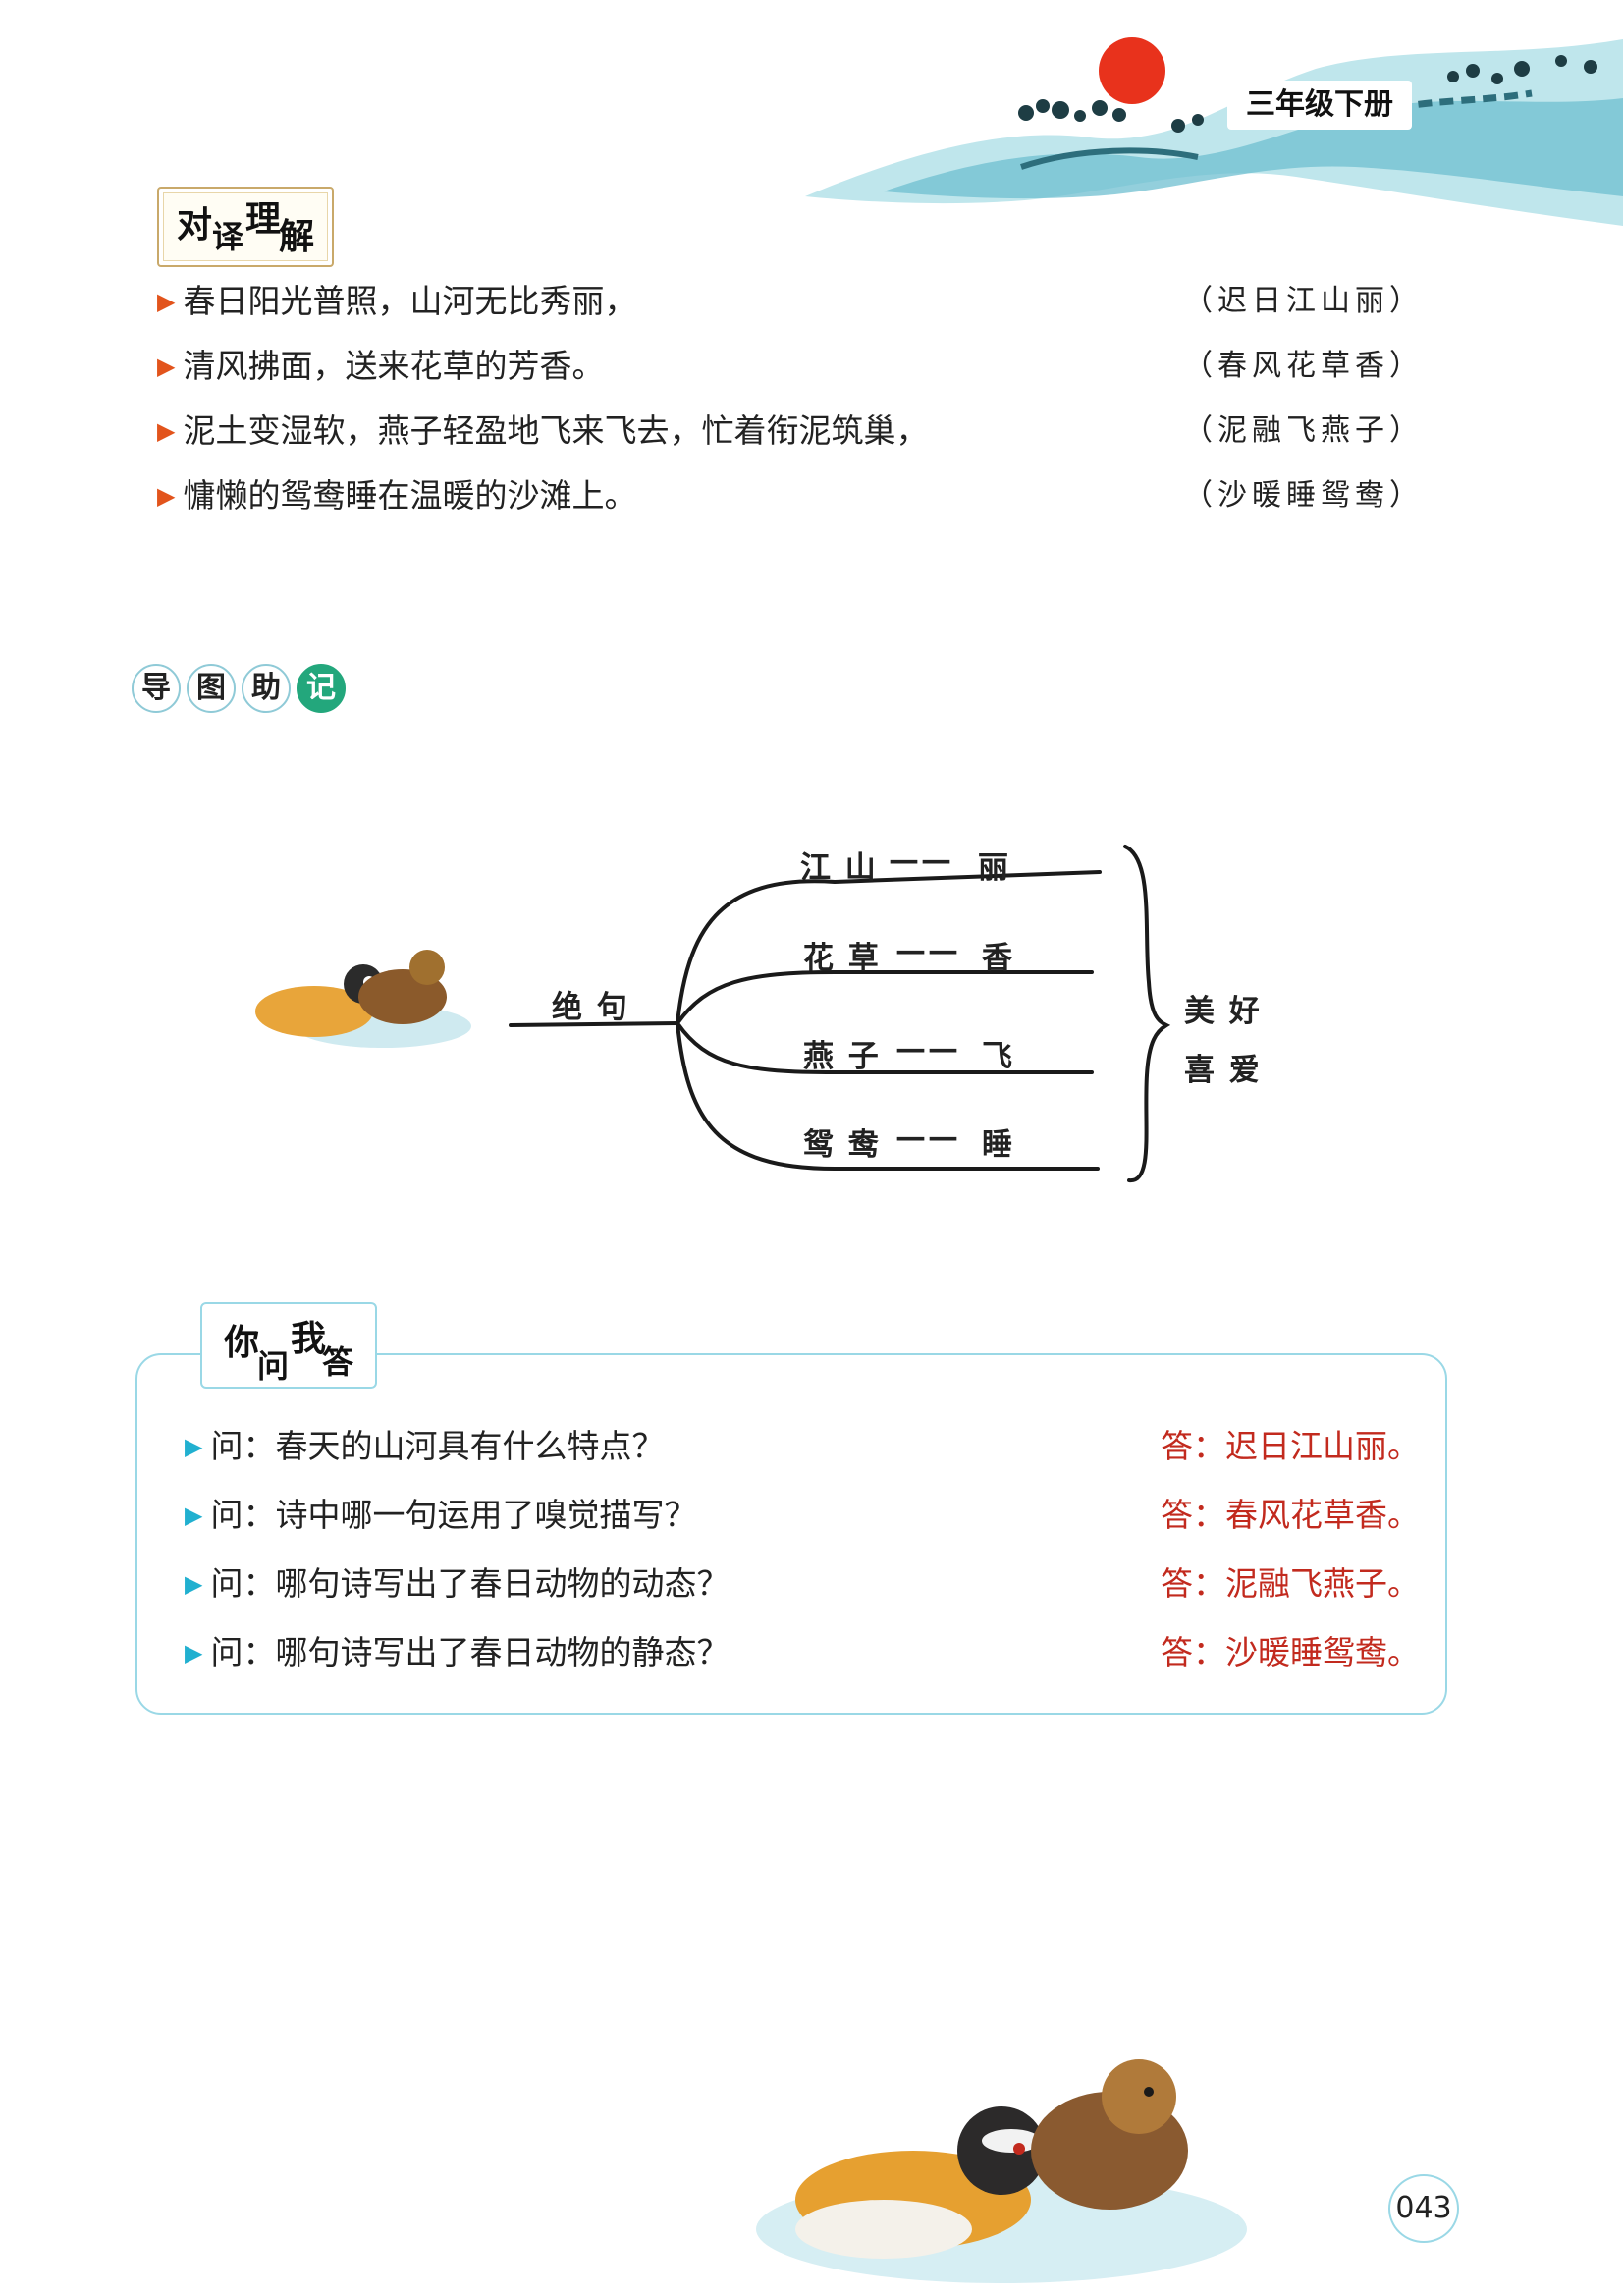  I want to click on translation-text: 清风拂面，送来花草的芳香。, so click(394, 366).